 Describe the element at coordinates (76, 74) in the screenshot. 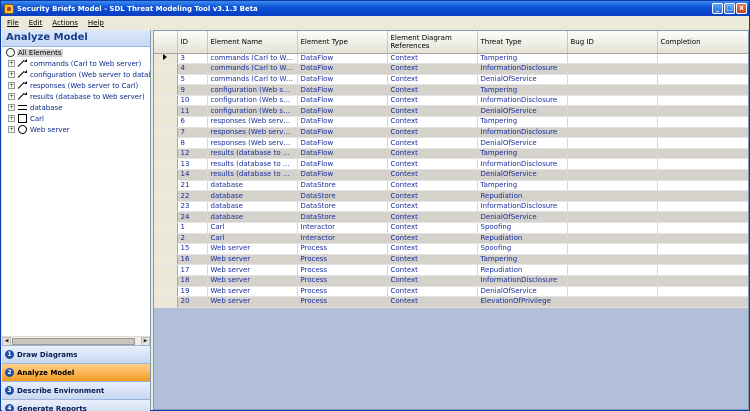

I see `tree-item: + configuration (Web server to datab` at that location.